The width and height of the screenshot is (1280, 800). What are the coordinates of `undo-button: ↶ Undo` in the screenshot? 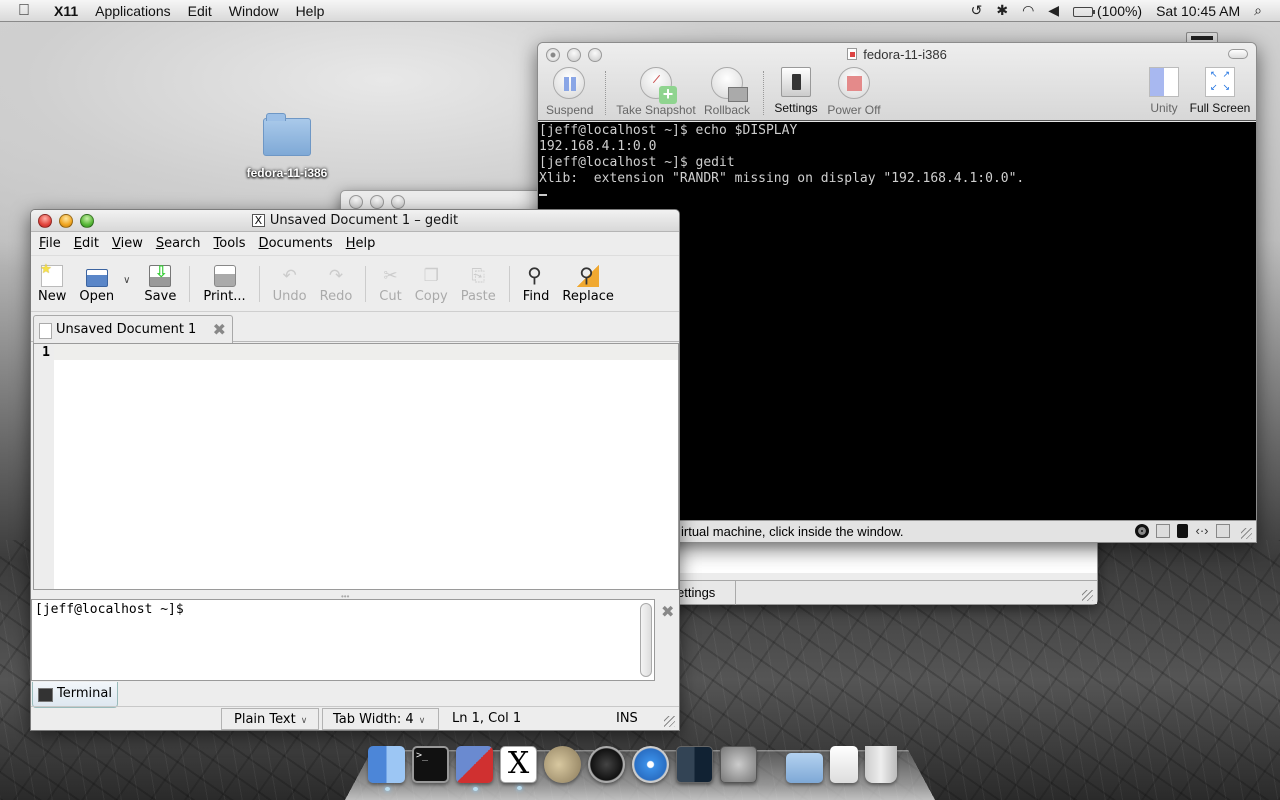 It's located at (290, 284).